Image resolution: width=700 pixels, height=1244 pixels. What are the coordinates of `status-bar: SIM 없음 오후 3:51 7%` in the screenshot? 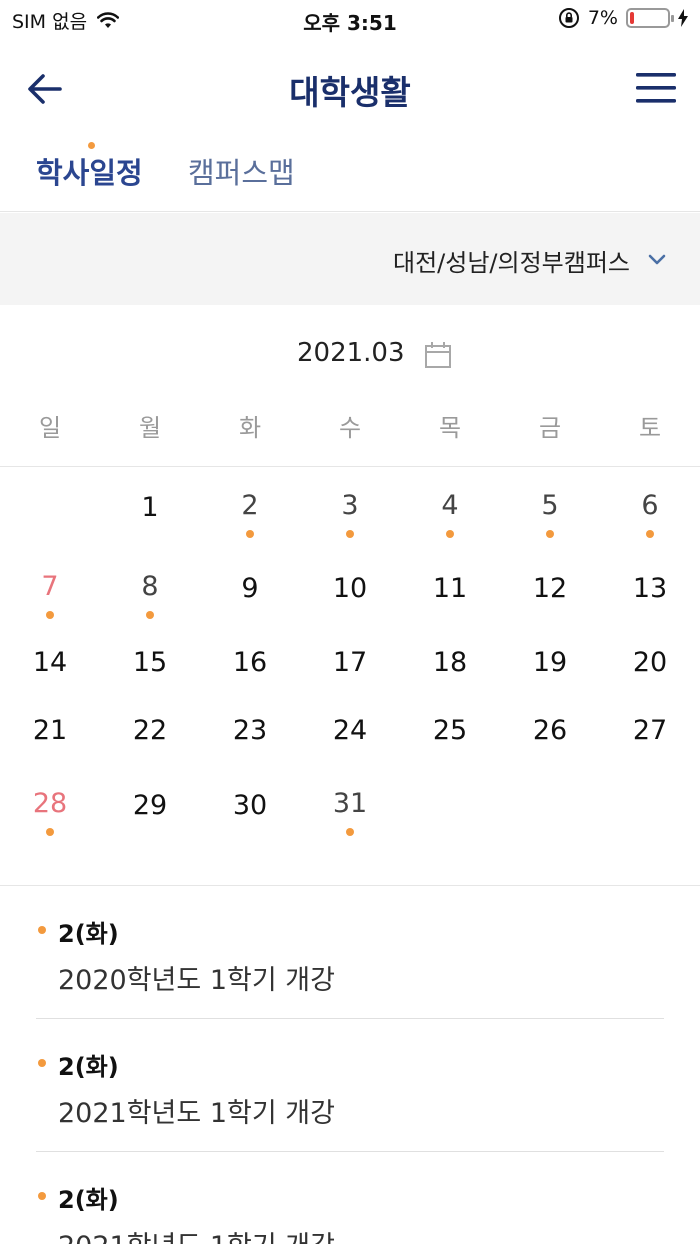 It's located at (350, 20).